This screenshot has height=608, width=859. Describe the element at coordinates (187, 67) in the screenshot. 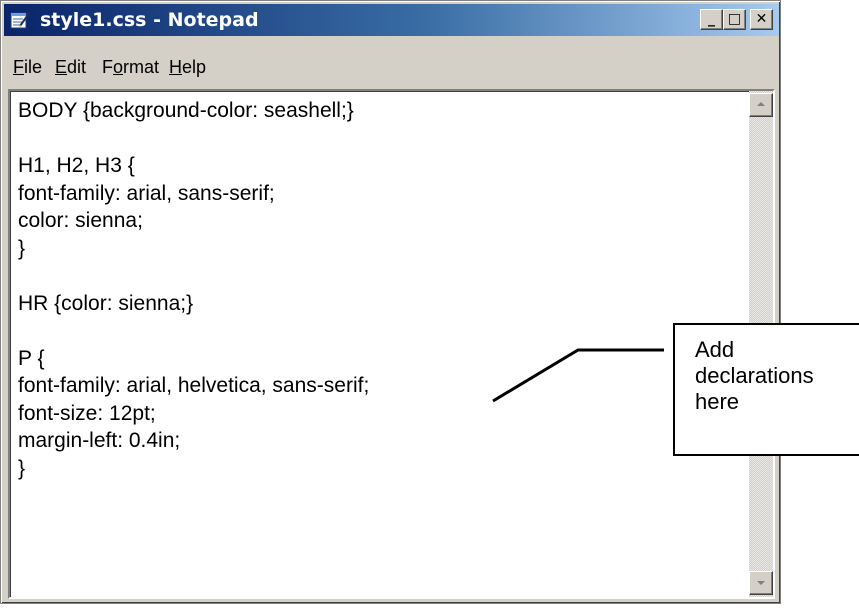

I see `menu-help: Help` at that location.